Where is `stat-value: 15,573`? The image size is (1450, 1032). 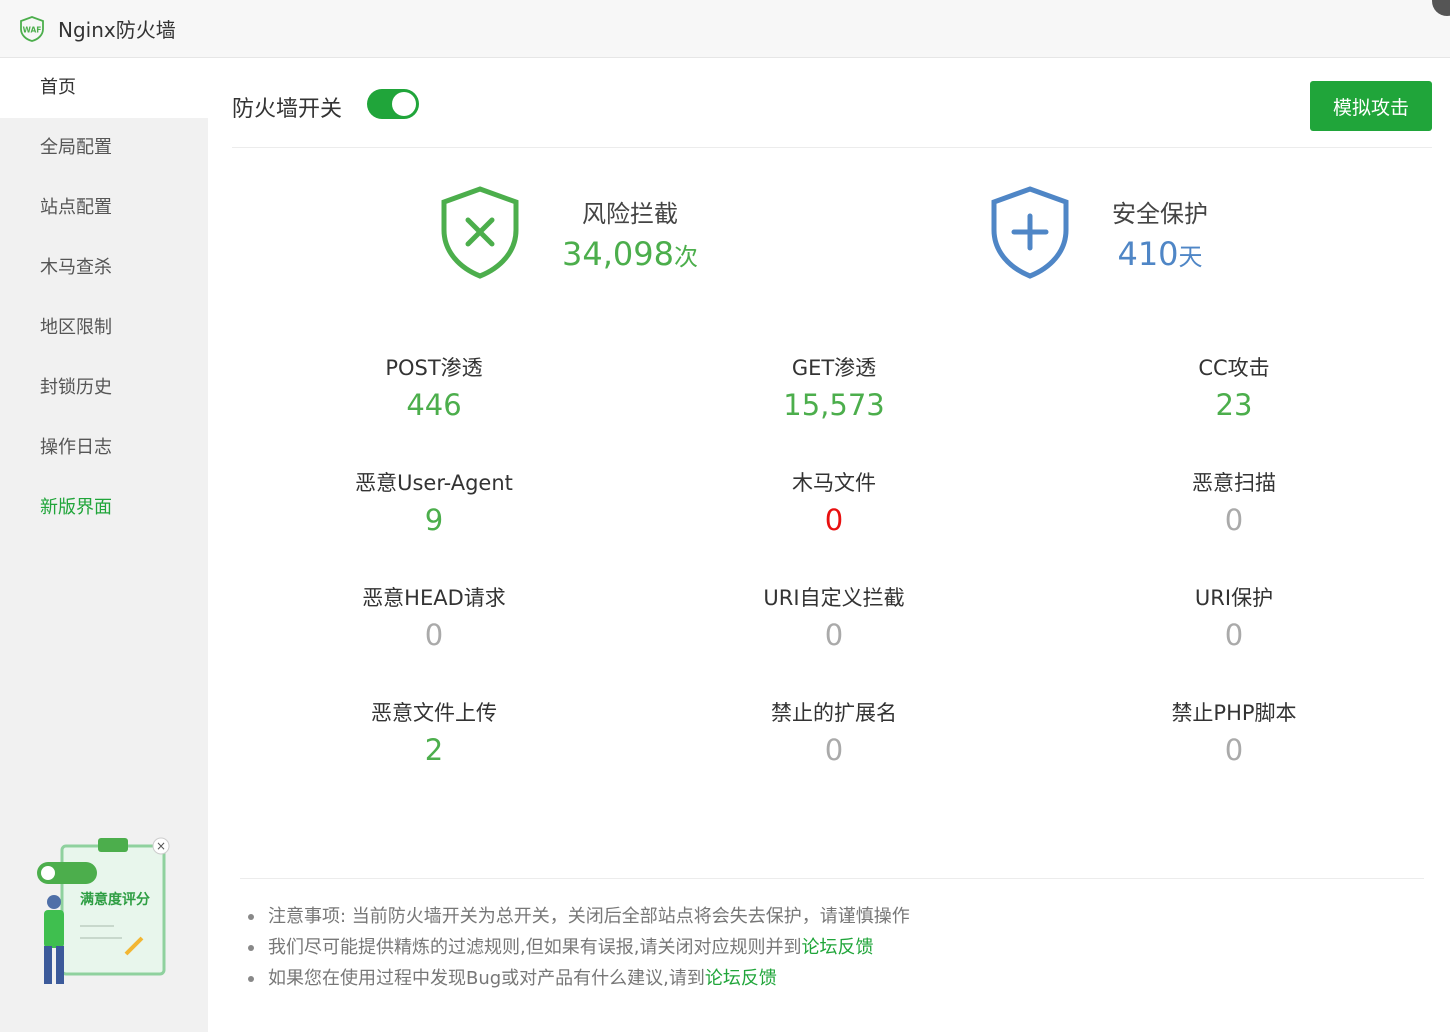 stat-value: 15,573 is located at coordinates (834, 405).